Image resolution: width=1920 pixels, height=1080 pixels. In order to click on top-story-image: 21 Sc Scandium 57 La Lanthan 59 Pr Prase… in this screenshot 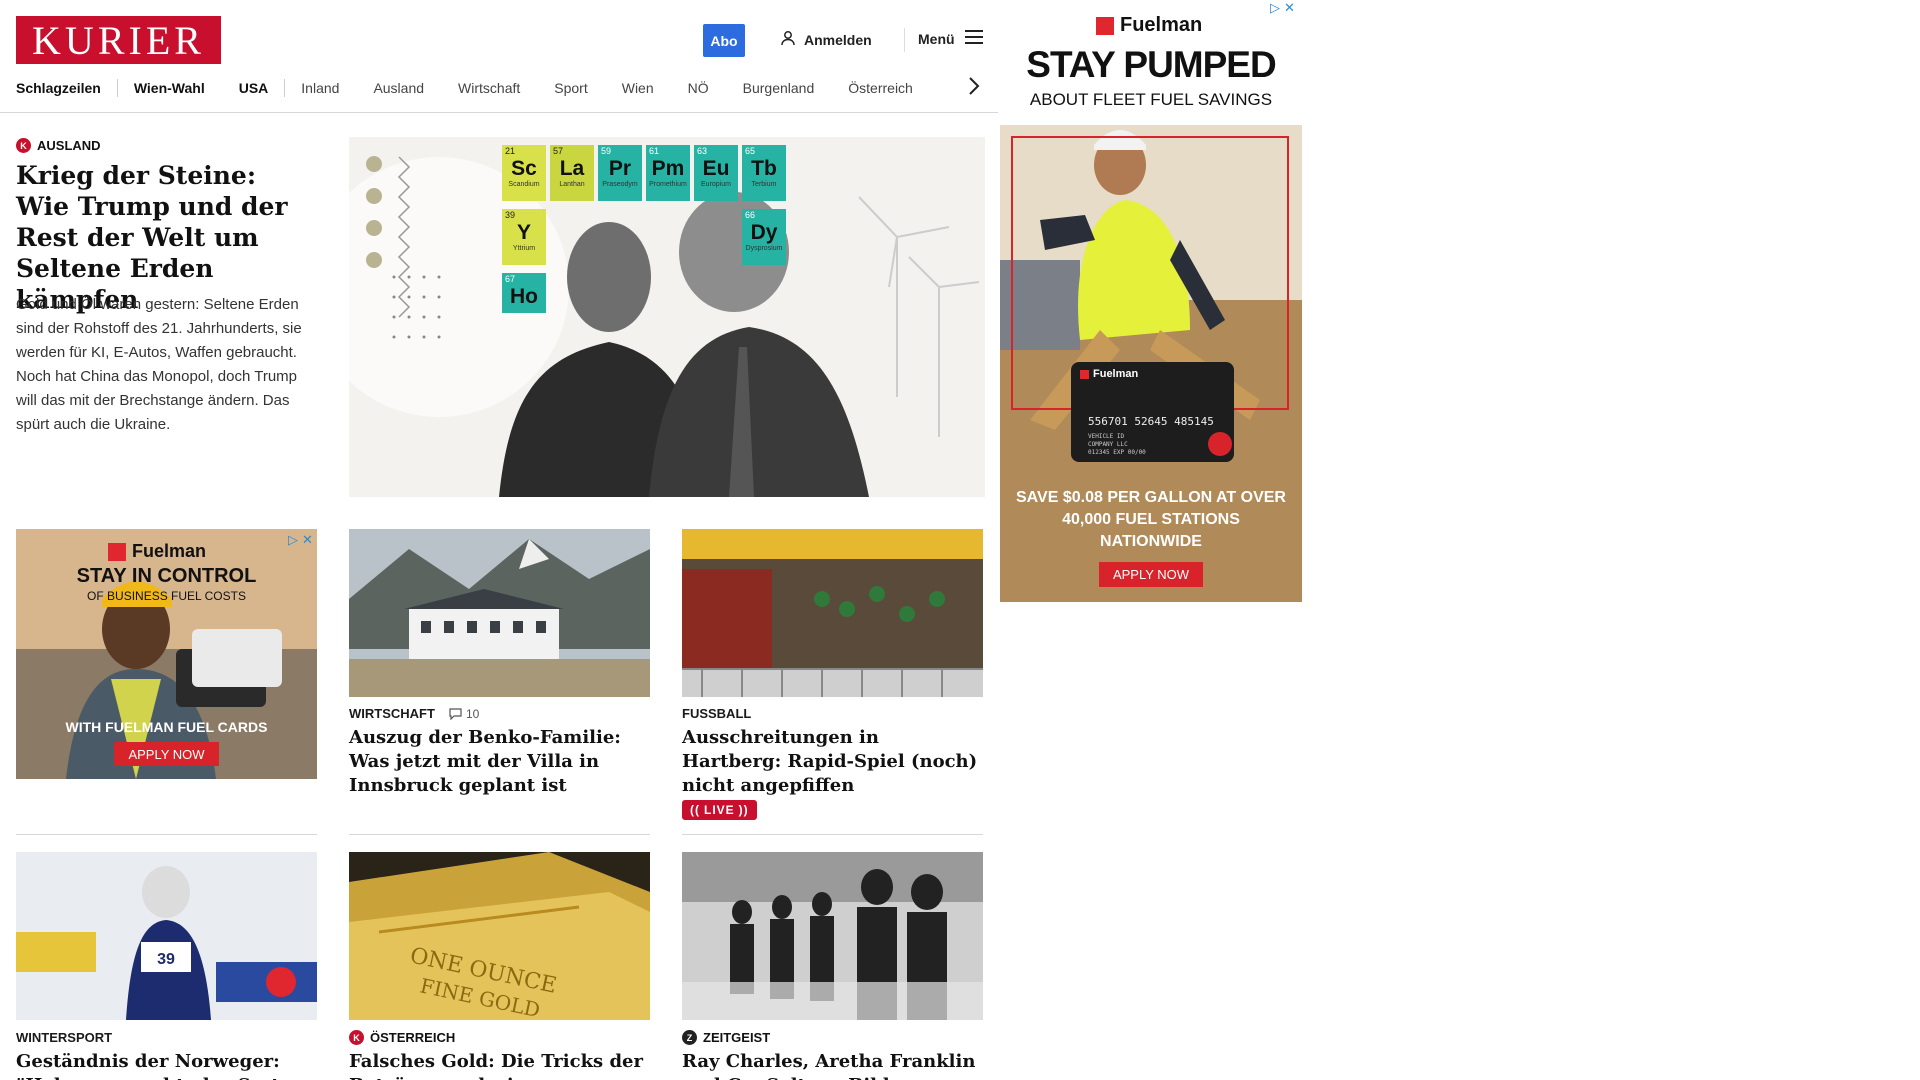, I will do `click(667, 317)`.